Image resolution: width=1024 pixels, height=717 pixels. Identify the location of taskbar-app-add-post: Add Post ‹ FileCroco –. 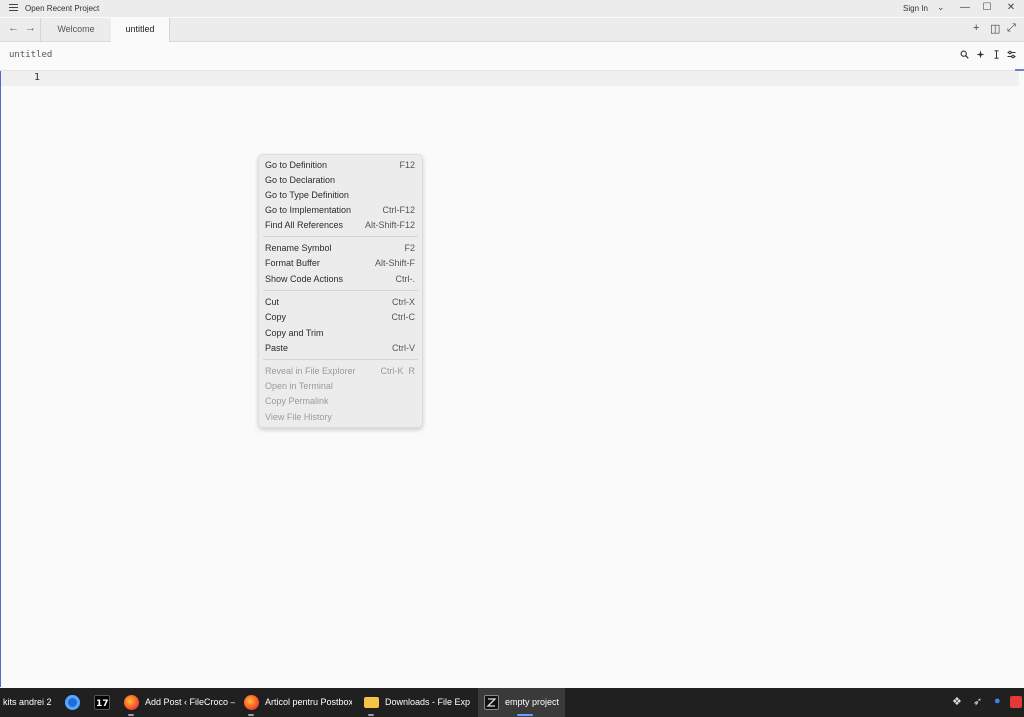
(190, 702).